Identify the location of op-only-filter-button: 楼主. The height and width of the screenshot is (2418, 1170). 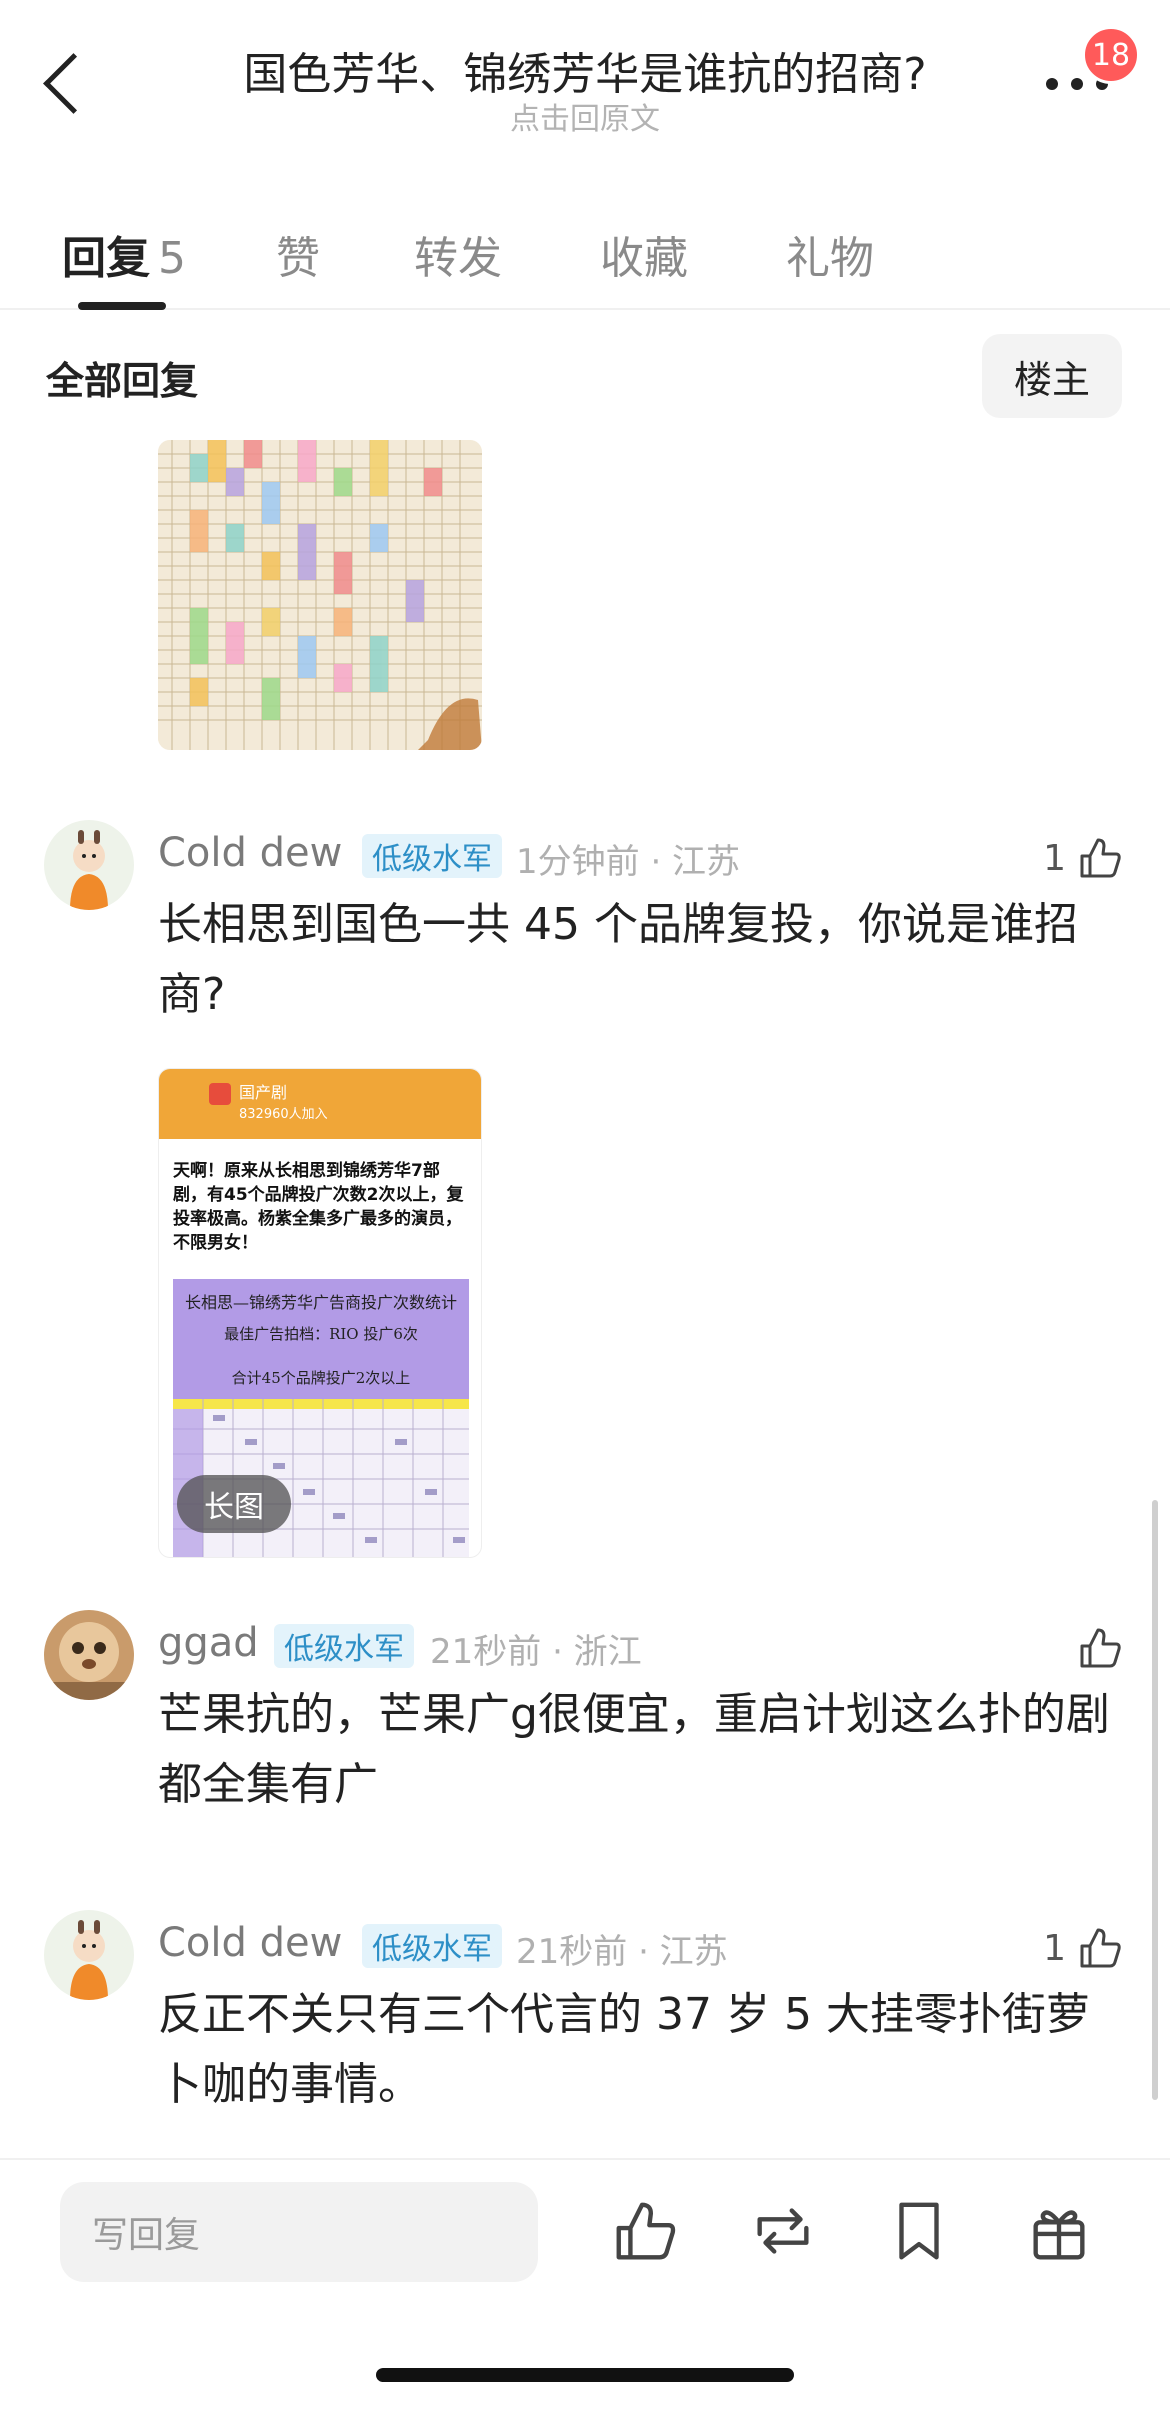
(1052, 376).